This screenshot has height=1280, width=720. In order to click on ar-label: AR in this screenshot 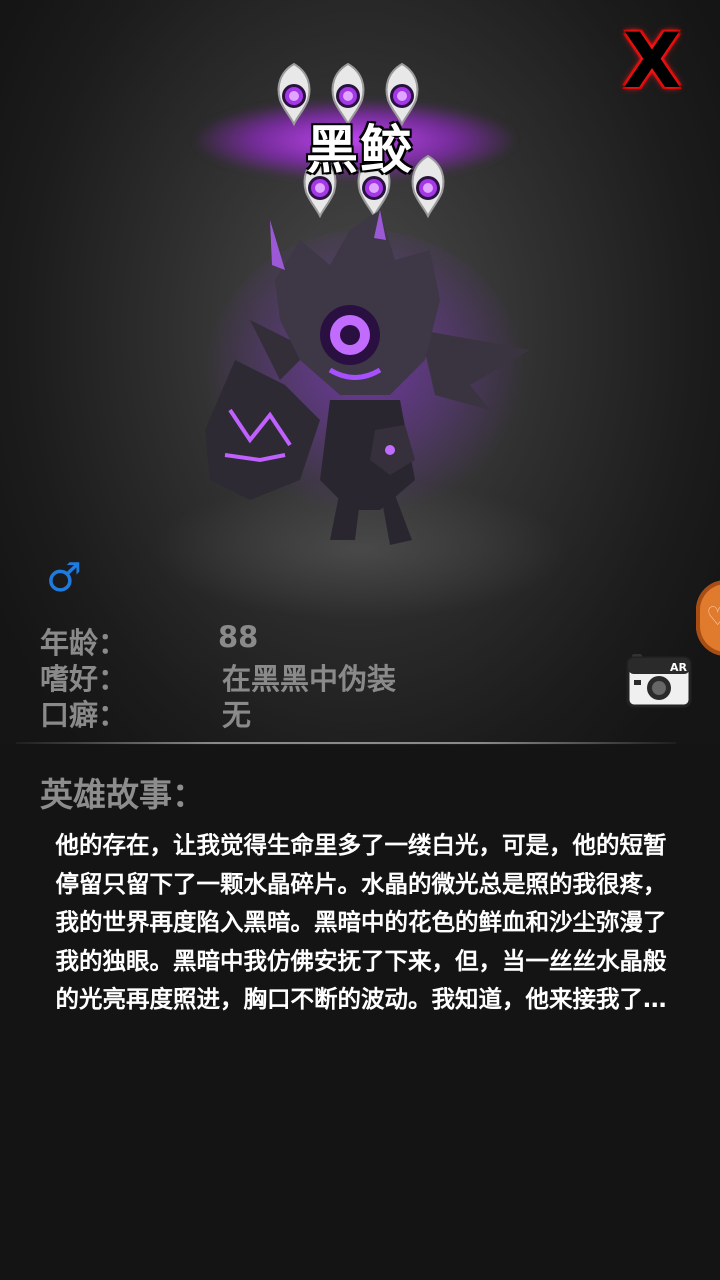, I will do `click(679, 667)`.